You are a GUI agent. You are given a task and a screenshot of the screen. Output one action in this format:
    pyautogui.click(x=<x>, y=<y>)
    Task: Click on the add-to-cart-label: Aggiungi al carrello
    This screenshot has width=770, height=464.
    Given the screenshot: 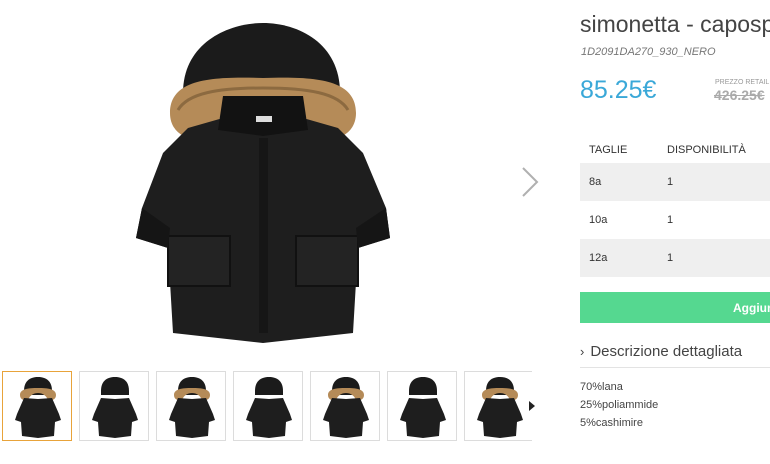 What is the action you would take?
    pyautogui.click(x=751, y=308)
    